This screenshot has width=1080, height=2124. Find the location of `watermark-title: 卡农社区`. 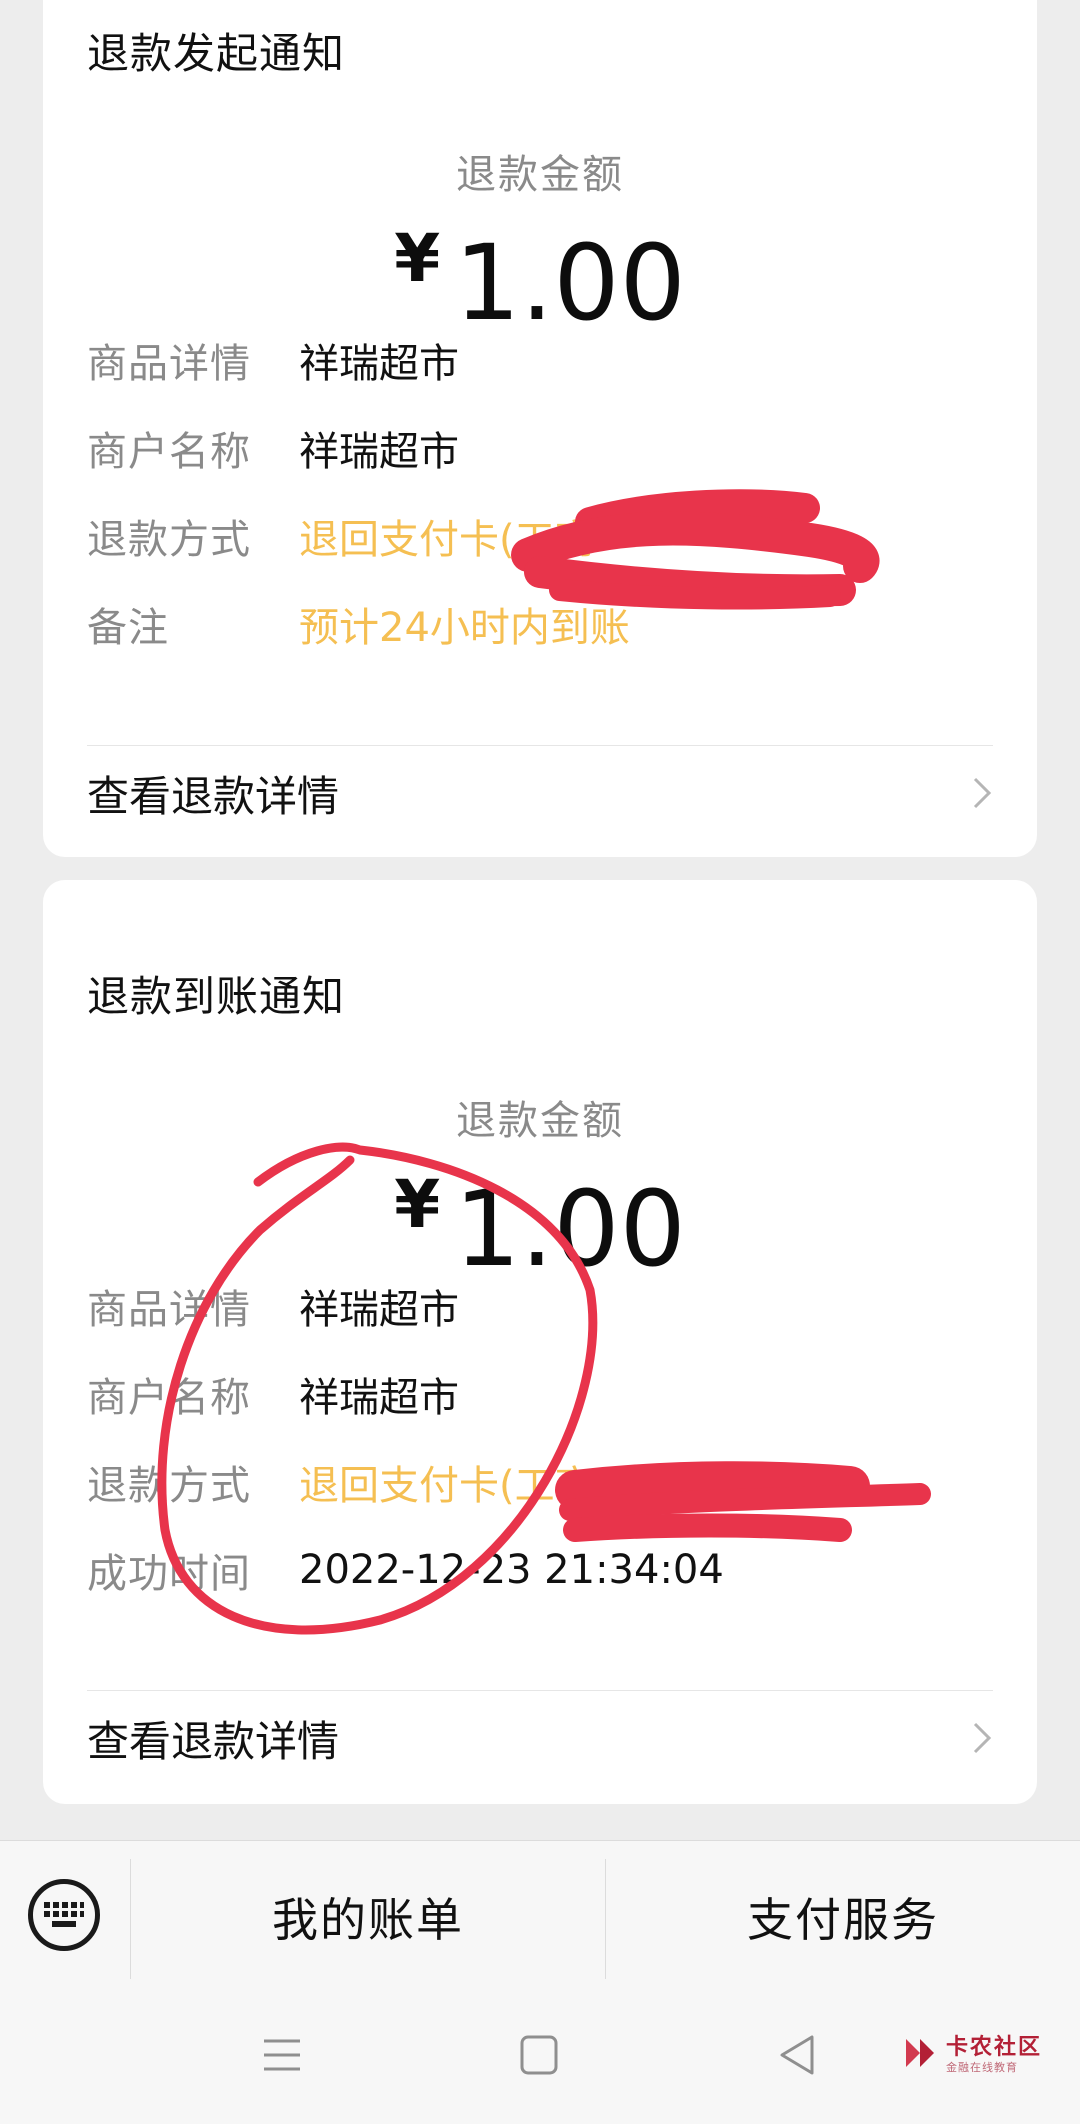

watermark-title: 卡农社区 is located at coordinates (994, 2047).